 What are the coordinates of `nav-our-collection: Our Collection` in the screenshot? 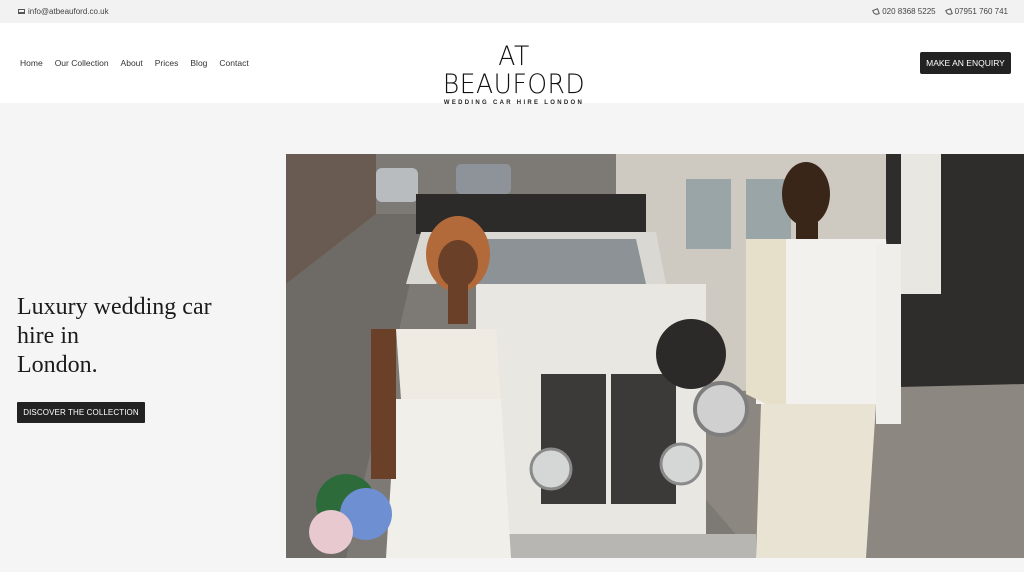 It's located at (82, 63).